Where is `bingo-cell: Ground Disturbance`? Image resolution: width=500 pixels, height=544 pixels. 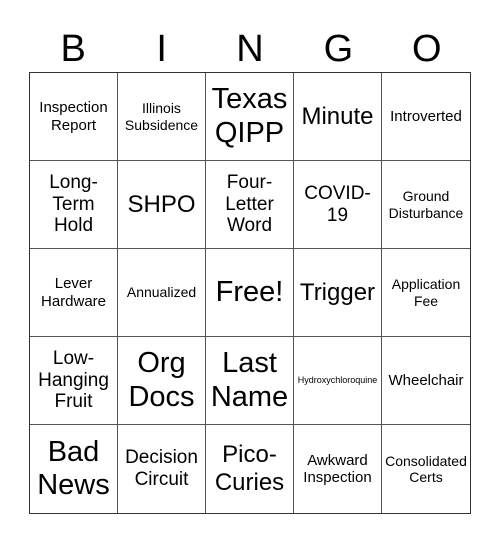
bingo-cell: Ground Disturbance is located at coordinates (426, 205).